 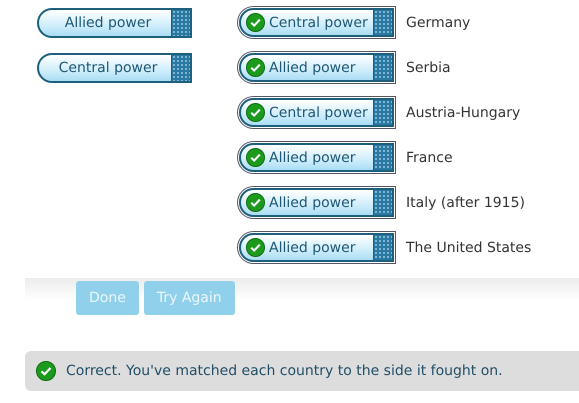 I want to click on country-label: The United States, so click(x=469, y=248).